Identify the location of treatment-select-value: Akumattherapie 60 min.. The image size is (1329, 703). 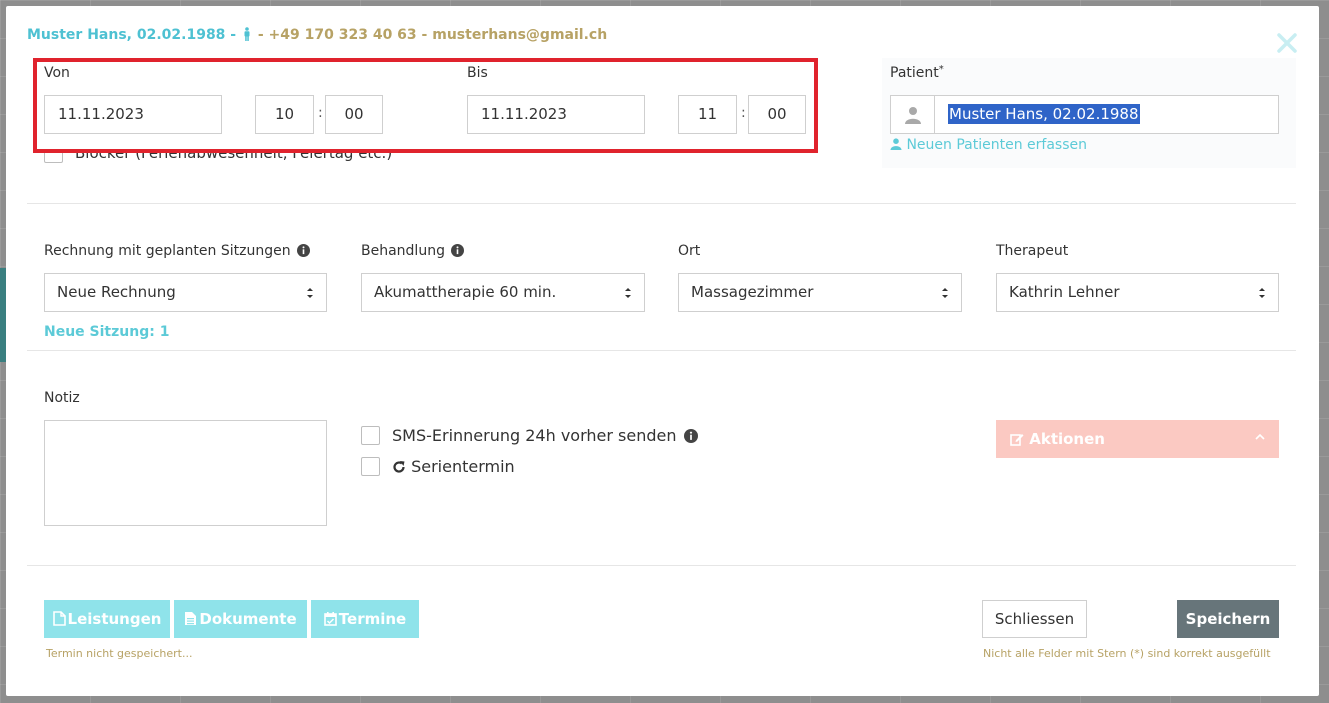
(465, 292).